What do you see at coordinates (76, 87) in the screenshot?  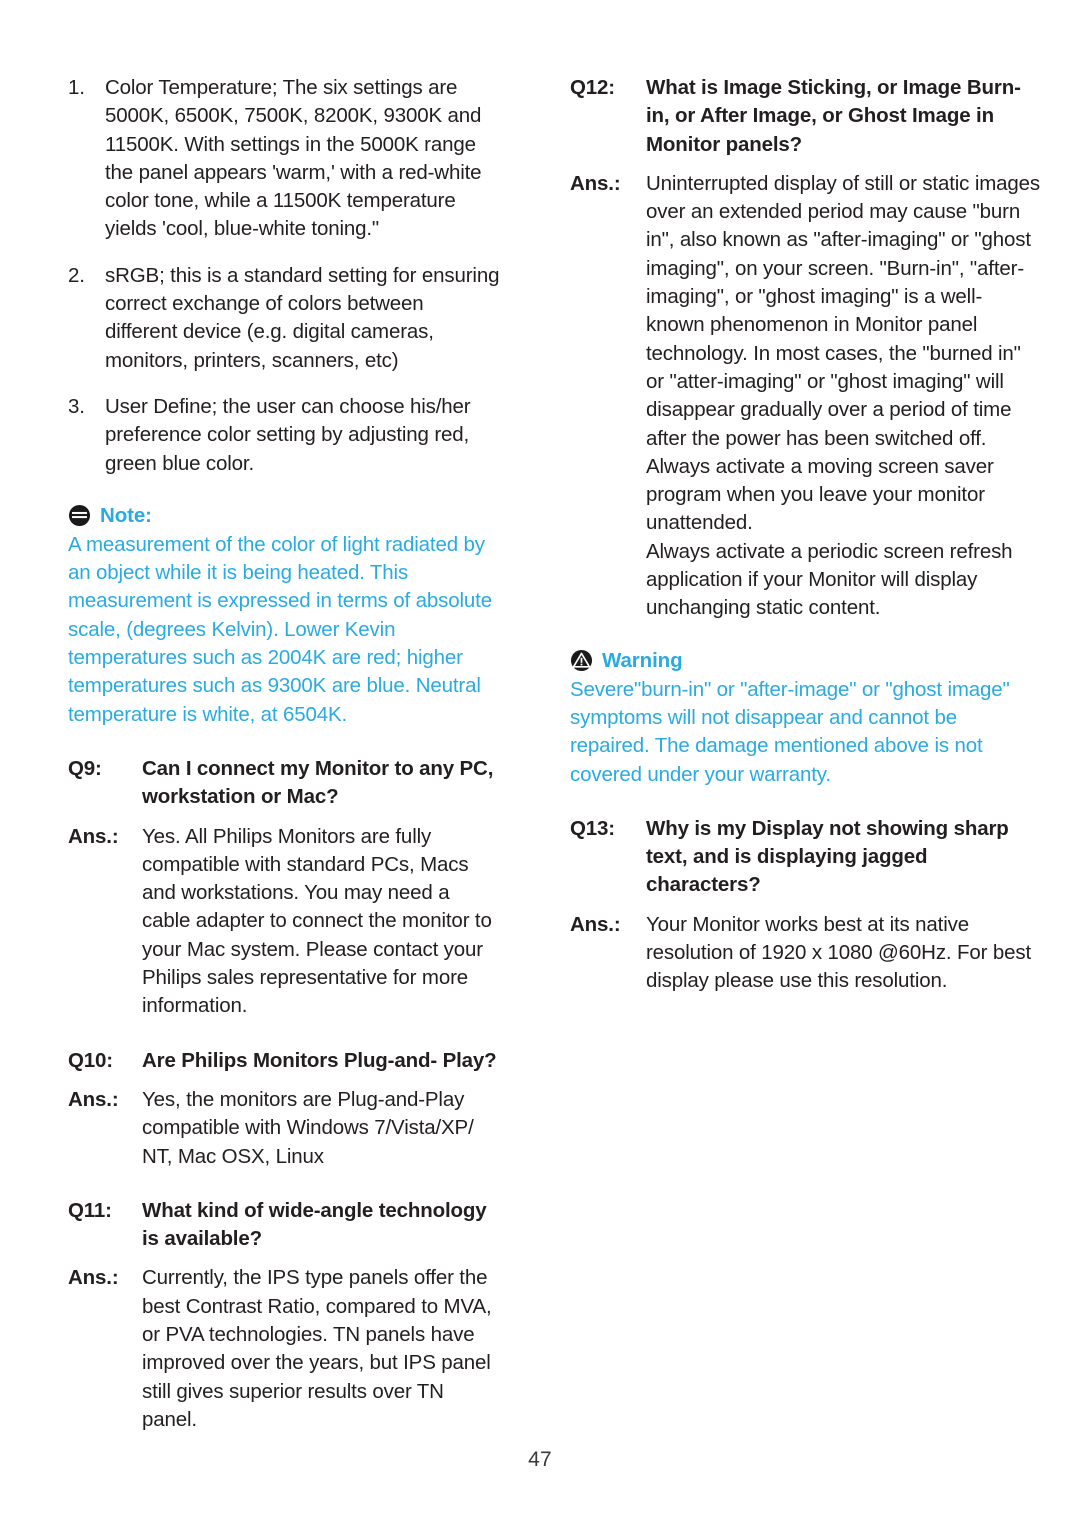 I see `list-item-number: 1.` at bounding box center [76, 87].